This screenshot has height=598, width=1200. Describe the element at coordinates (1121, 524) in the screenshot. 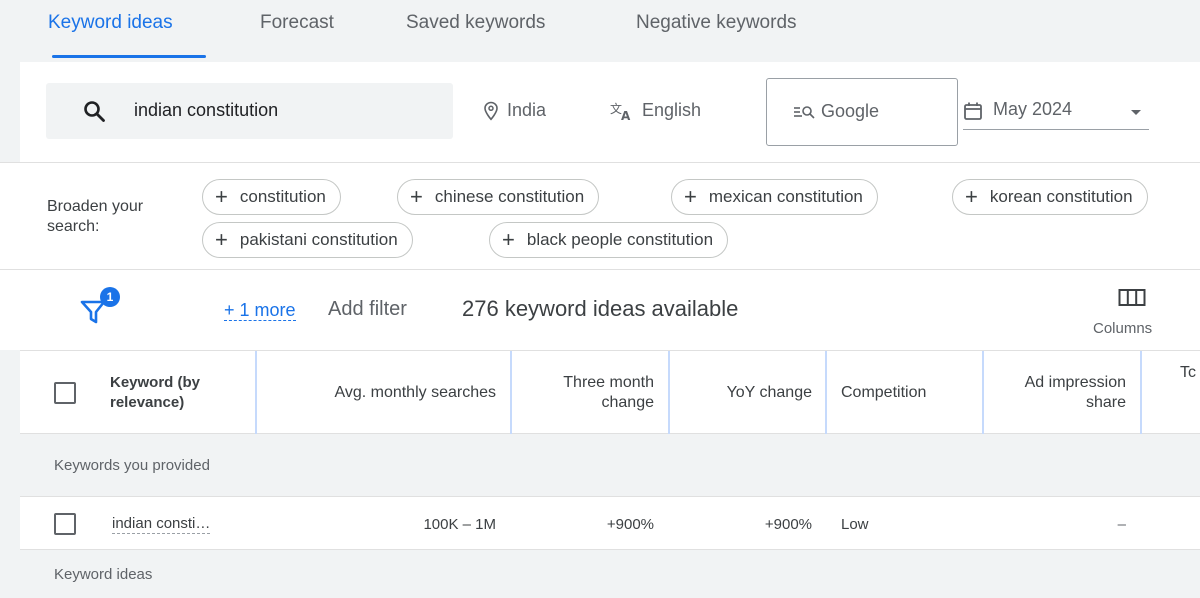

I see `ad-impression-cell: –` at that location.